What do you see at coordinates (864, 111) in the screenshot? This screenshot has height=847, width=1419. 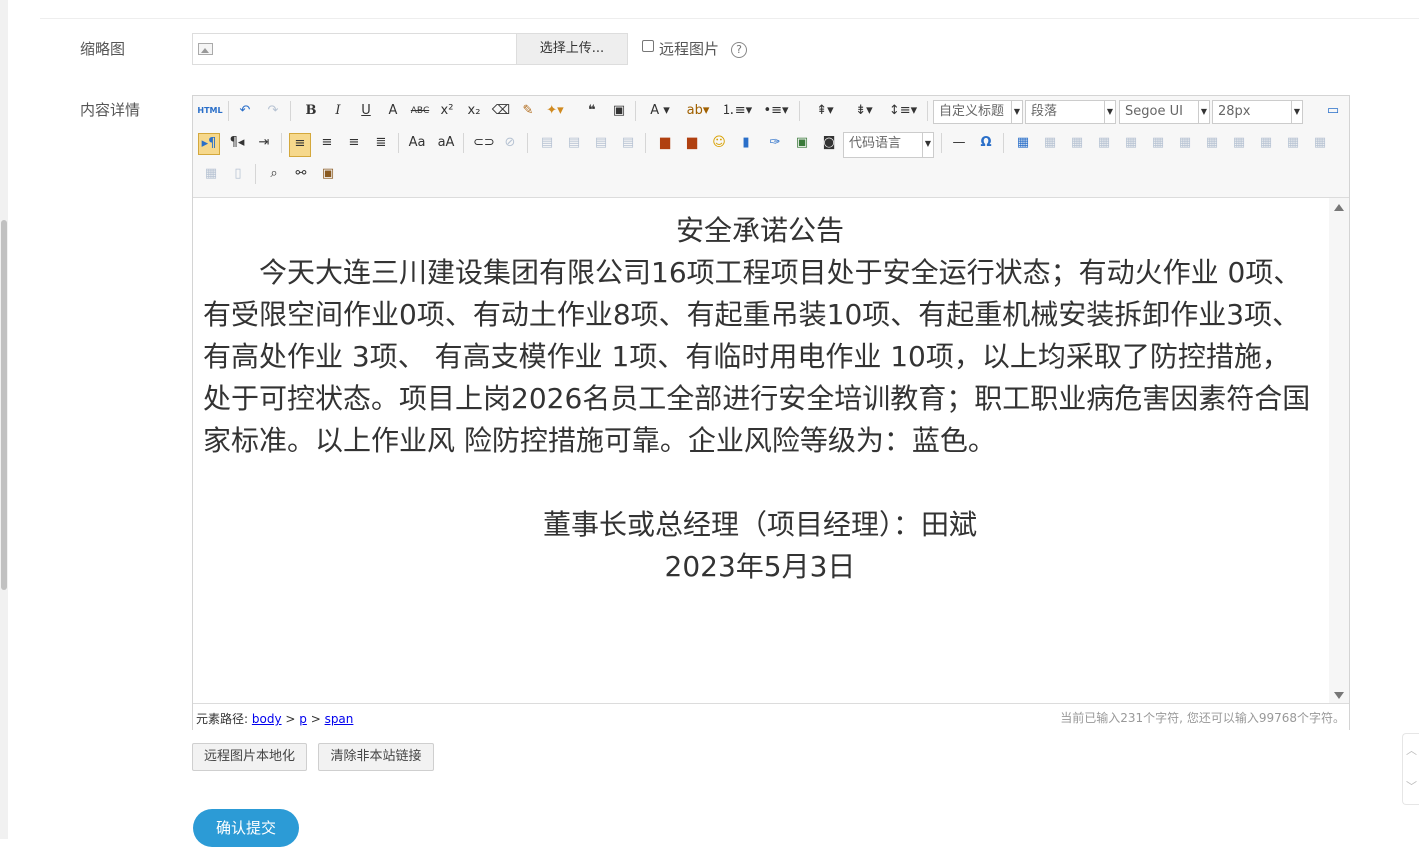 I see `row-spacing-bottom-icon: ⇟▾` at bounding box center [864, 111].